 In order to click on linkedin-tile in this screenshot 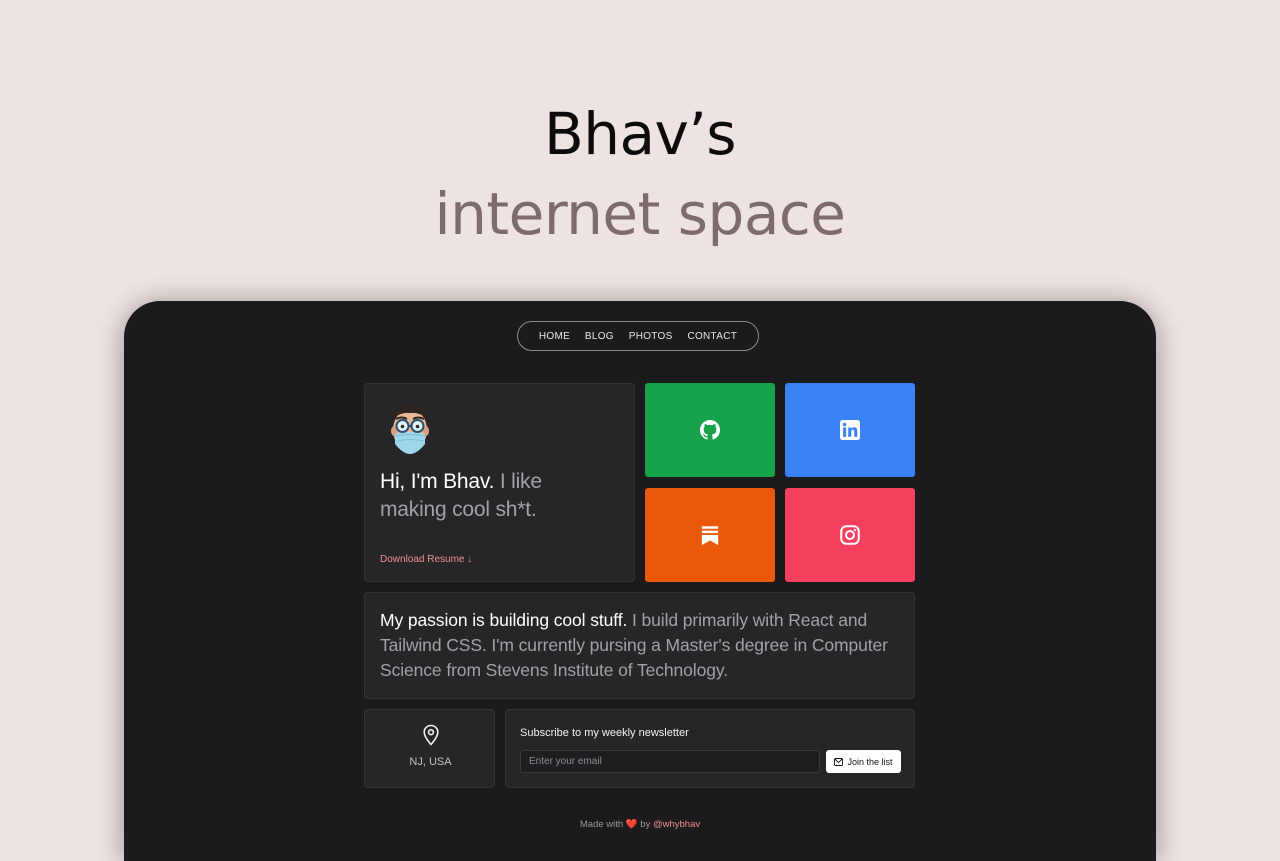, I will do `click(850, 430)`.